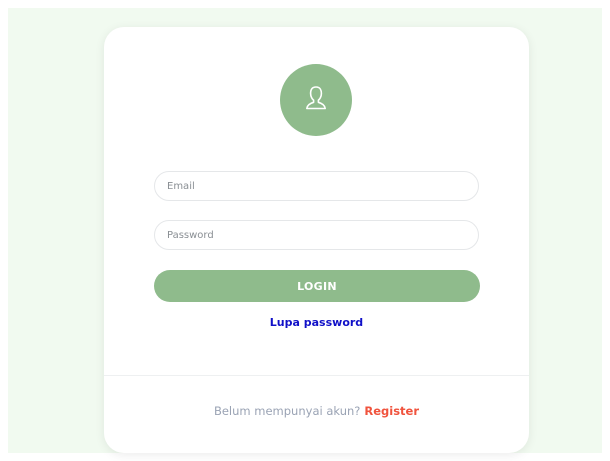  I want to click on avatar, so click(316, 100).